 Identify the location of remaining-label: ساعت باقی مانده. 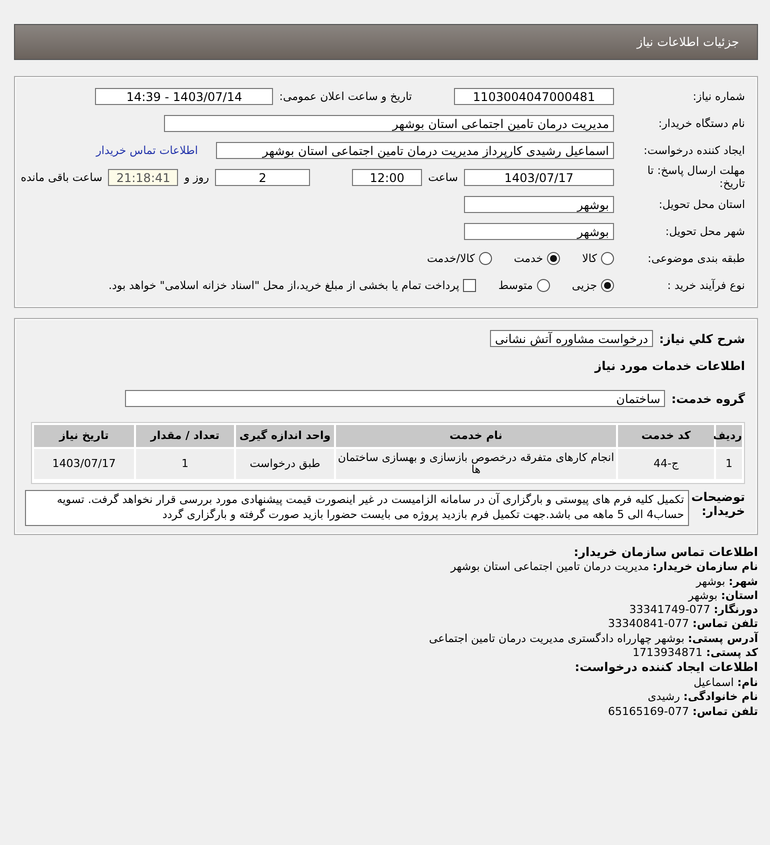
(61, 177).